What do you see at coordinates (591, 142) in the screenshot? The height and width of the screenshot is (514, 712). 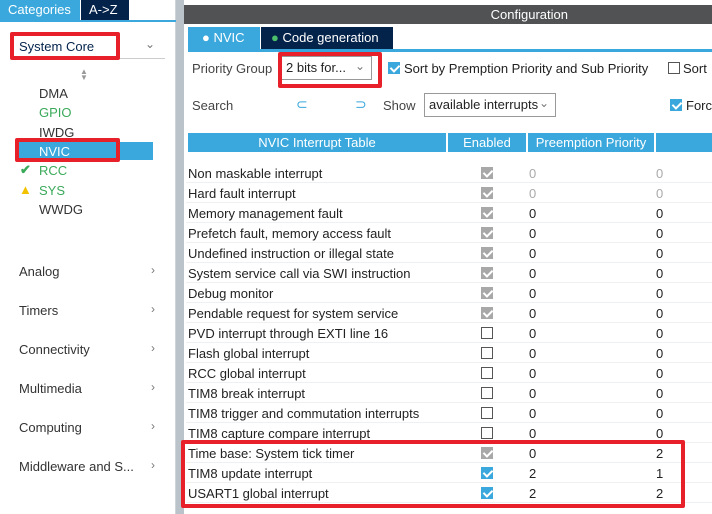 I see `column-header-preemption: Preemption Priority` at bounding box center [591, 142].